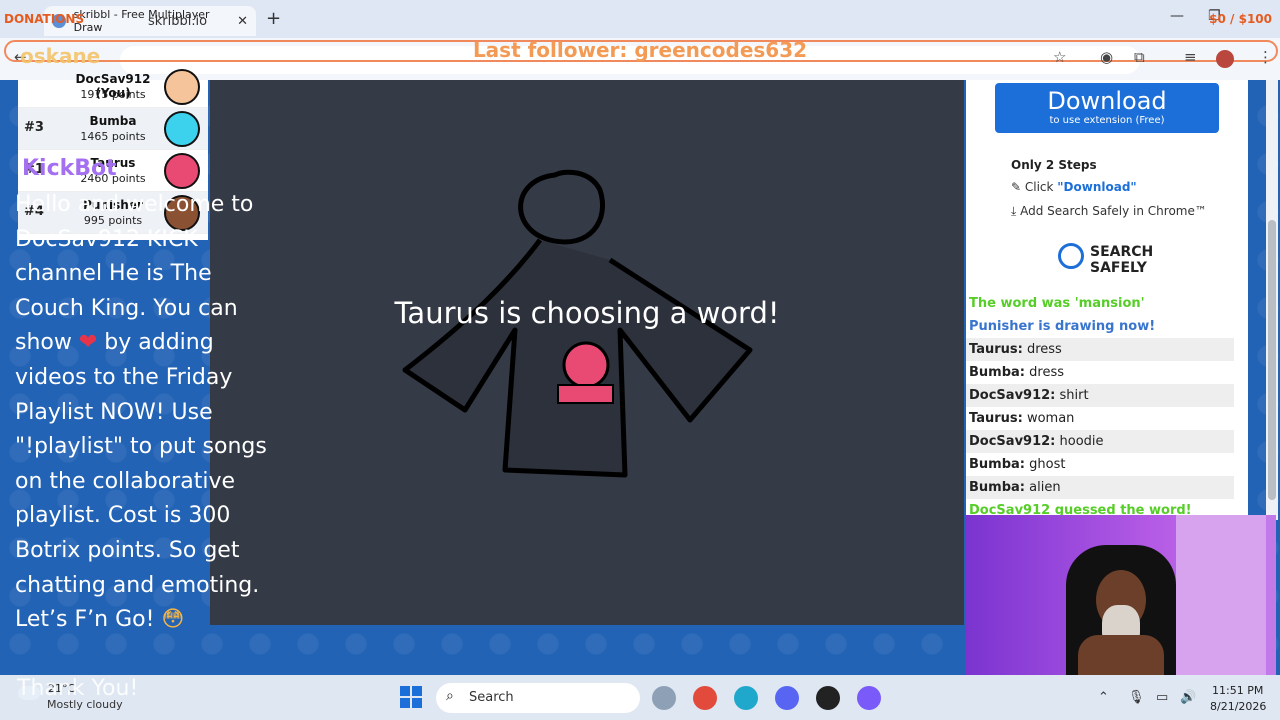 The height and width of the screenshot is (720, 1280). What do you see at coordinates (78, 688) in the screenshot?
I see `thank-you-overlay: Thank You!` at bounding box center [78, 688].